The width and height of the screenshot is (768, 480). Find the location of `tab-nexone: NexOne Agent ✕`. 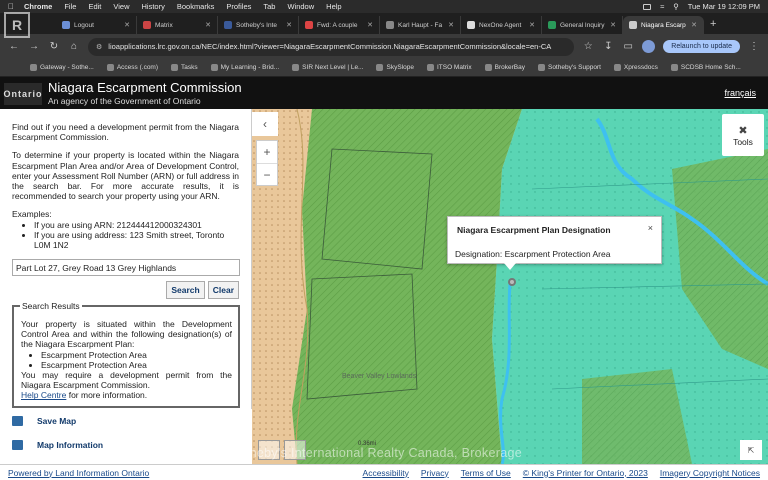

tab-nexone: NexOne Agent ✕ is located at coordinates (501, 25).